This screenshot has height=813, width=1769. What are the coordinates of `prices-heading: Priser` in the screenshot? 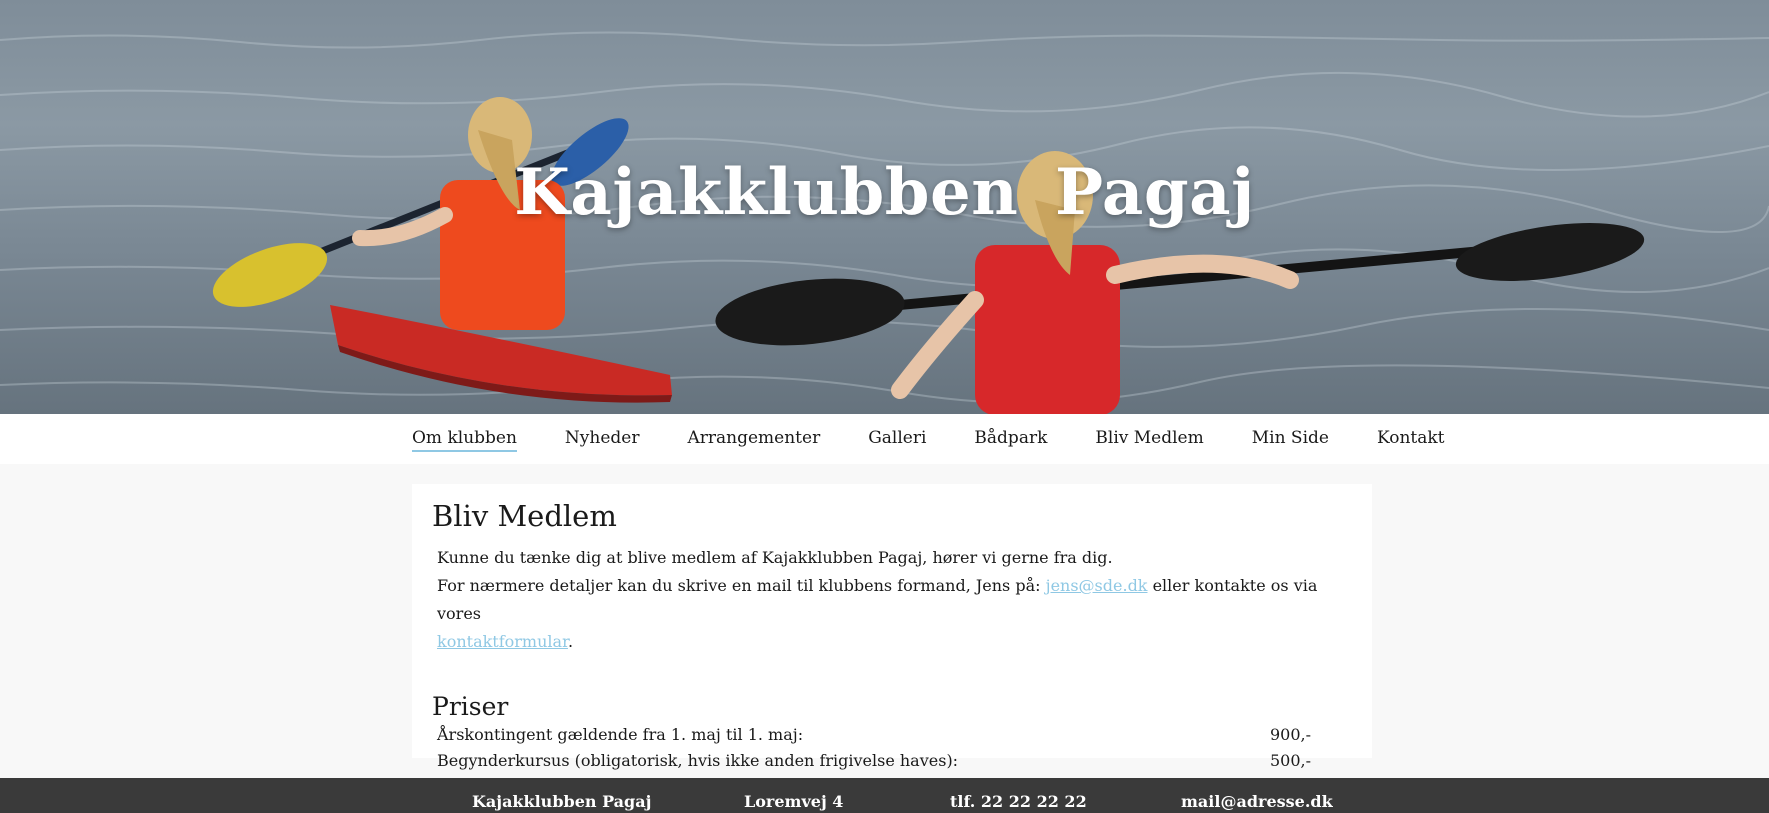 It's located at (470, 706).